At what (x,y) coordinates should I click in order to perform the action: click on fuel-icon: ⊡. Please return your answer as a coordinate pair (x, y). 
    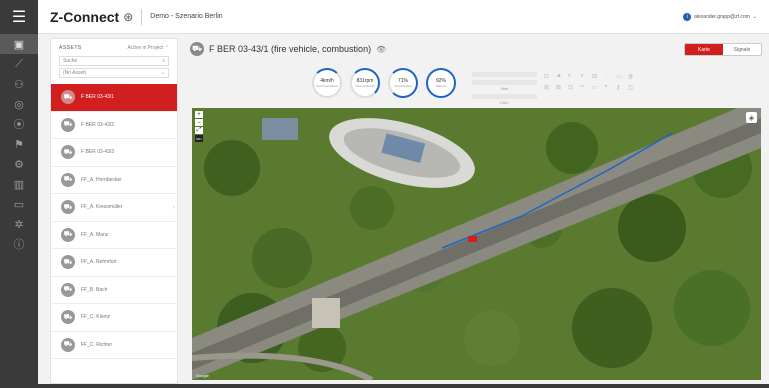
    Looking at the image, I should click on (571, 88).